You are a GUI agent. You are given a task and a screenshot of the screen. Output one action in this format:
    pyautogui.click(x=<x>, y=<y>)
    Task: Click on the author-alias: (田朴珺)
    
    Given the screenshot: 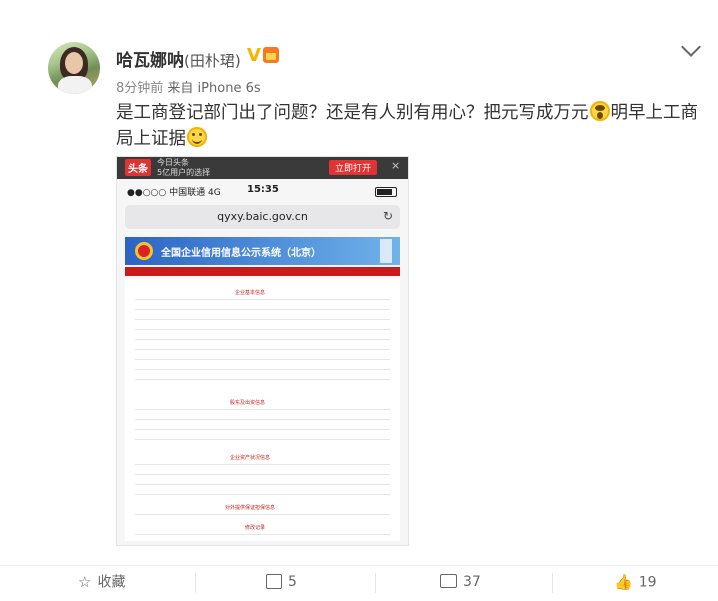 What is the action you would take?
    pyautogui.click(x=212, y=61)
    